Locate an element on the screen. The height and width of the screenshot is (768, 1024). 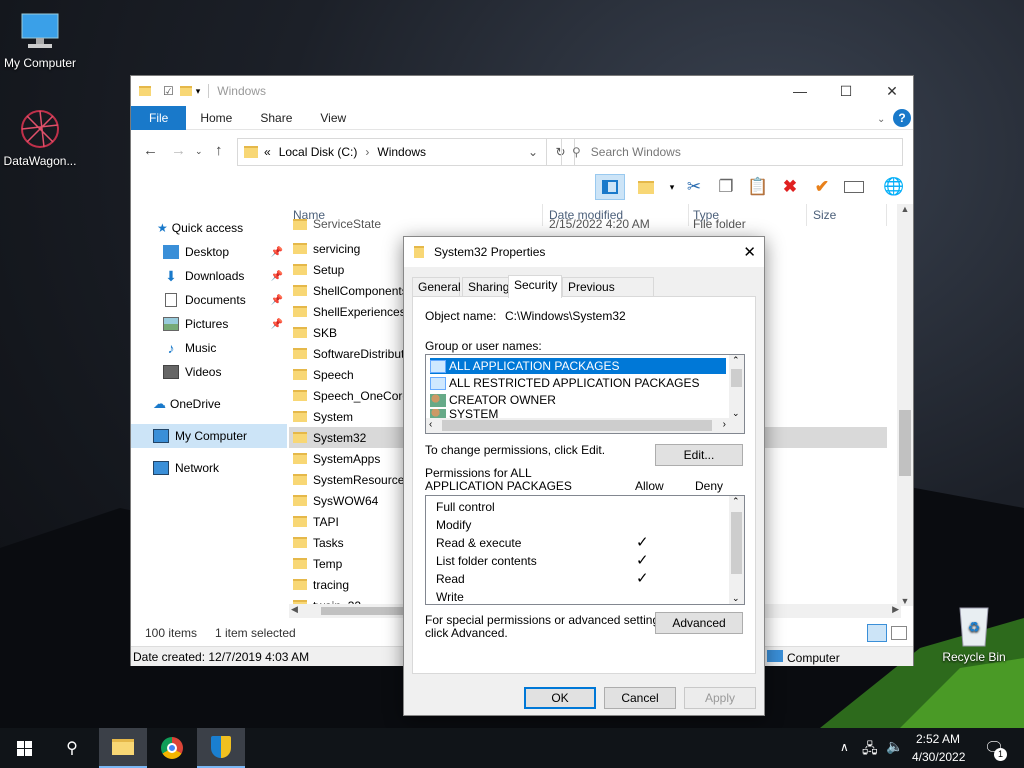
show-hidden-icons-icon: ∧ is located at coordinates (844, 747).